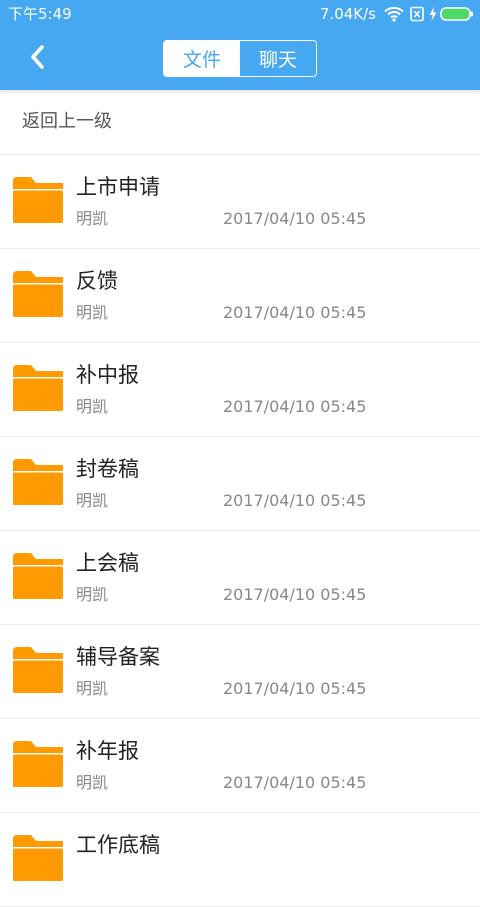 This screenshot has height=907, width=480. I want to click on file-row: 上会稿明凯 2017/04/10 05:45, so click(240, 578).